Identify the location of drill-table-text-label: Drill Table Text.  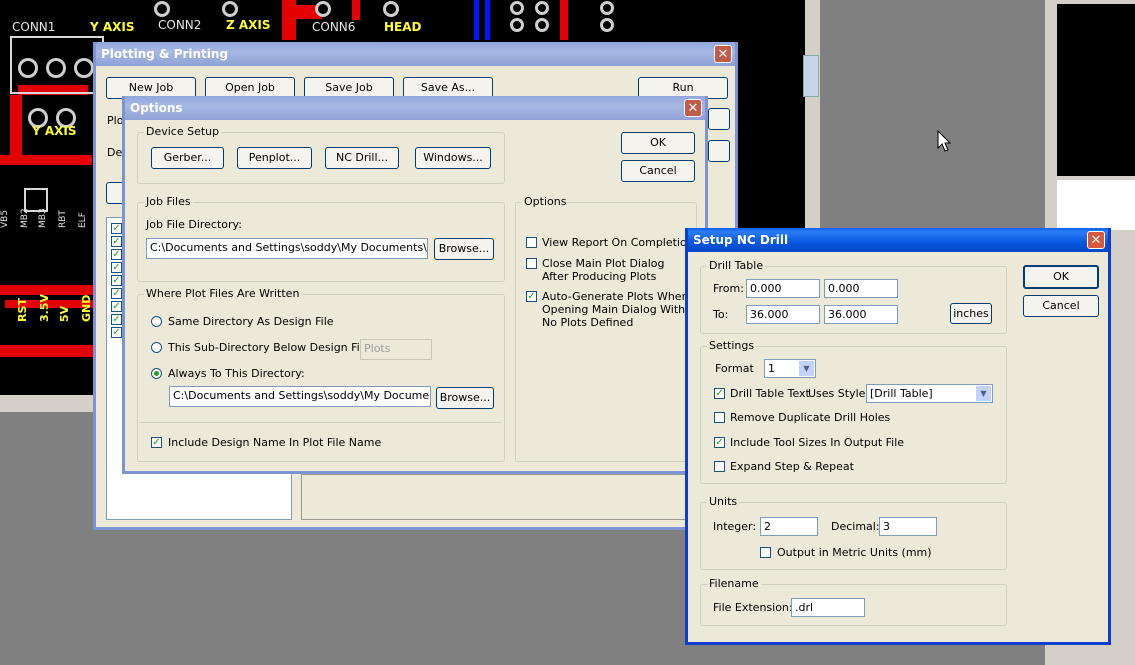
(770, 393).